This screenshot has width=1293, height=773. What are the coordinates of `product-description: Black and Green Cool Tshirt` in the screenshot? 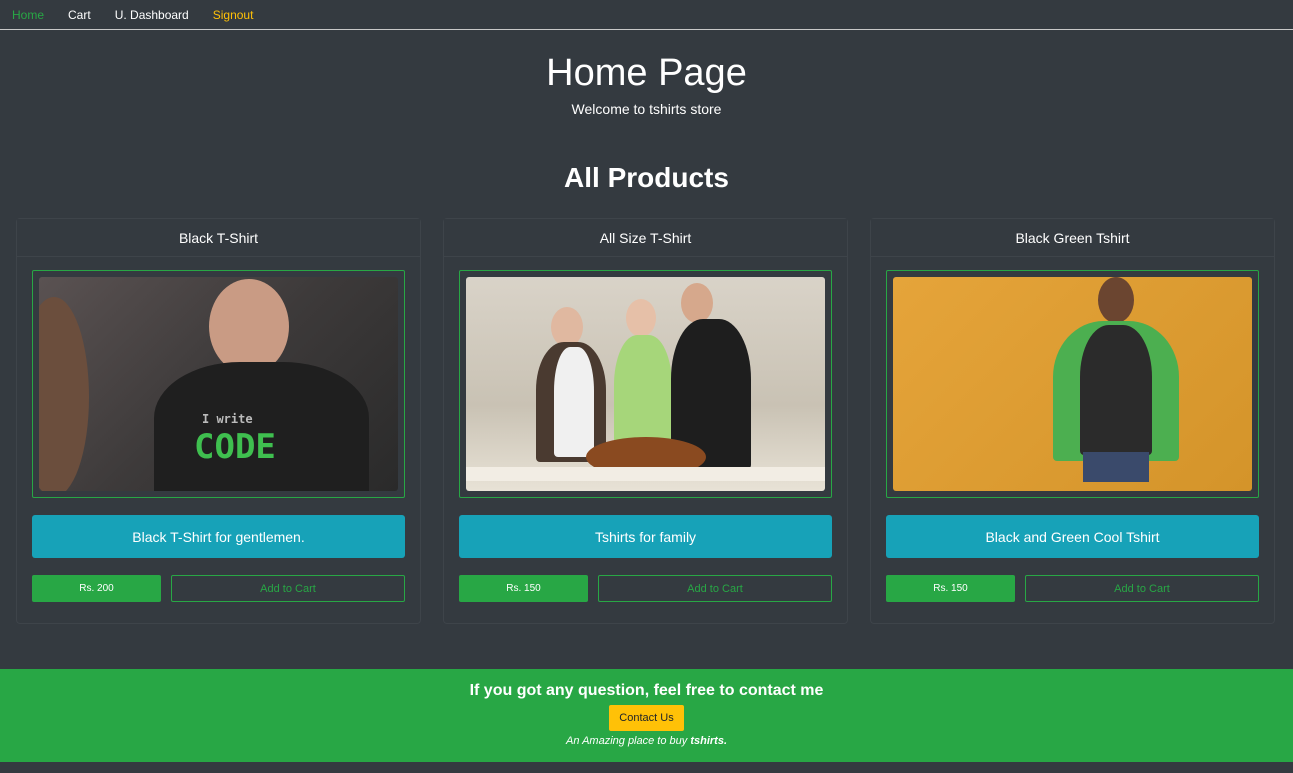 It's located at (1072, 536).